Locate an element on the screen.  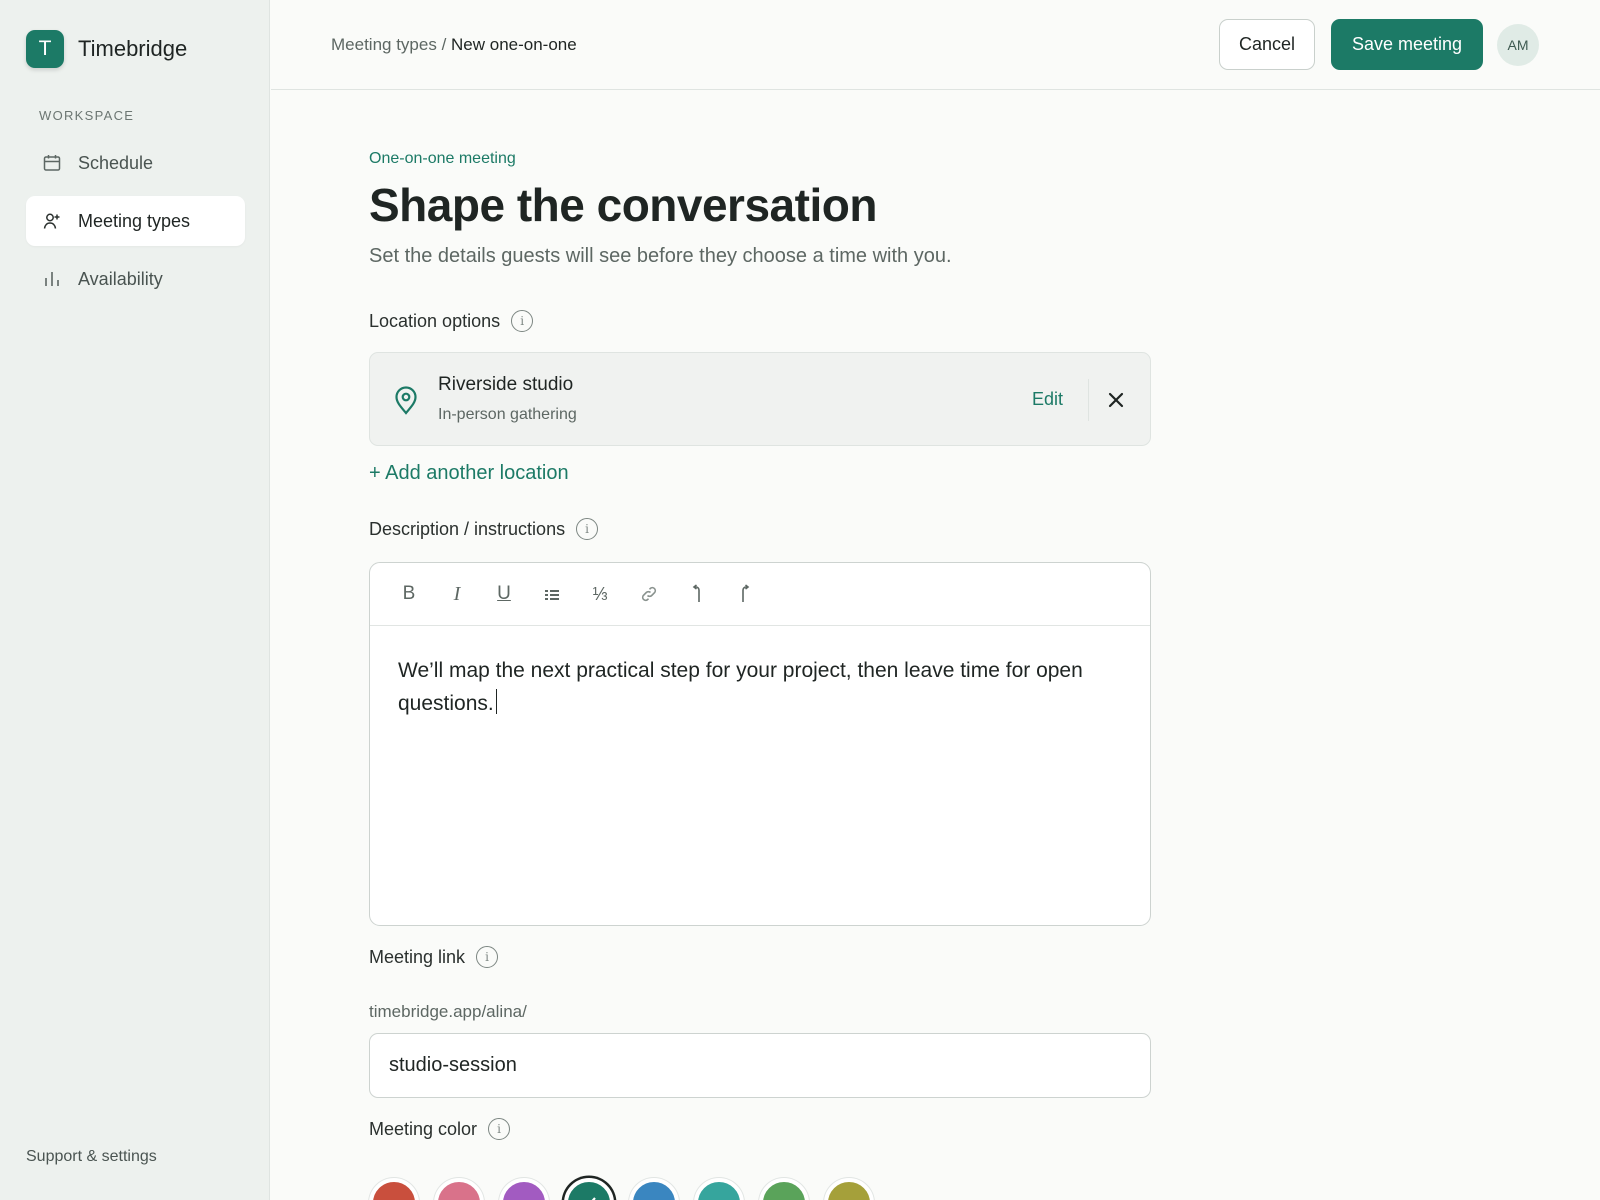
remove-location-button is located at coordinates (1116, 400).